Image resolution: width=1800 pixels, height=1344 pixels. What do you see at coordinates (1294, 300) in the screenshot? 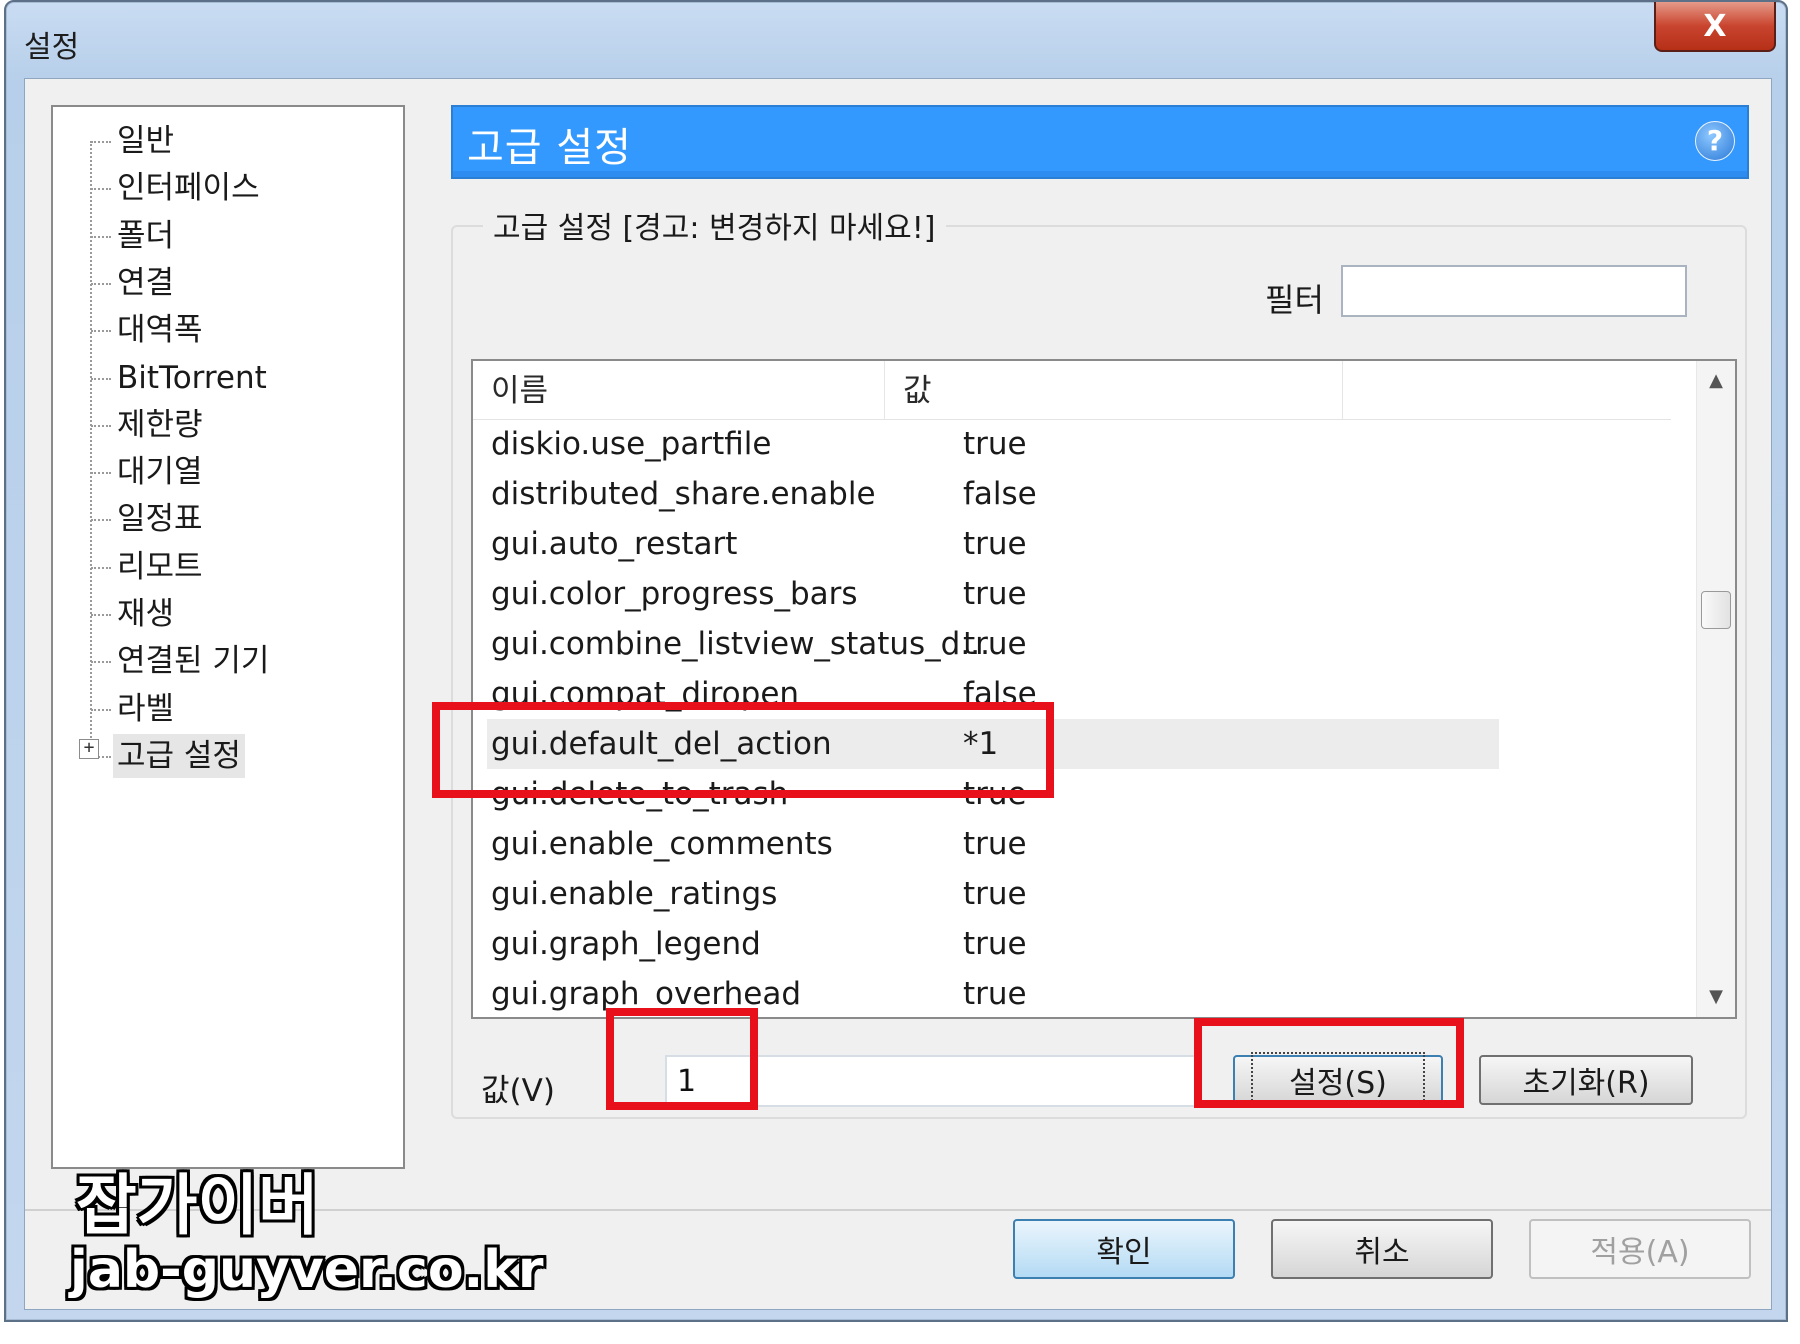
I see `filter-label: 필터` at bounding box center [1294, 300].